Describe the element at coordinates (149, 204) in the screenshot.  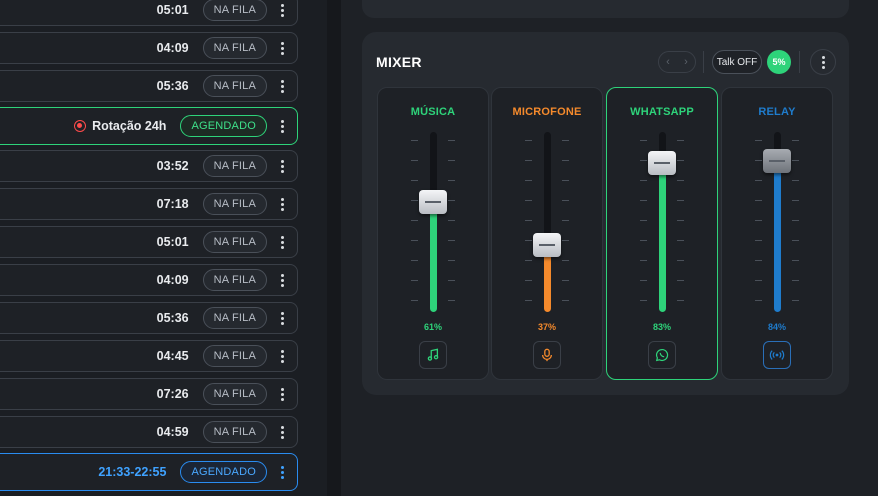
I see `queue-row: 07:18 NA FILA` at that location.